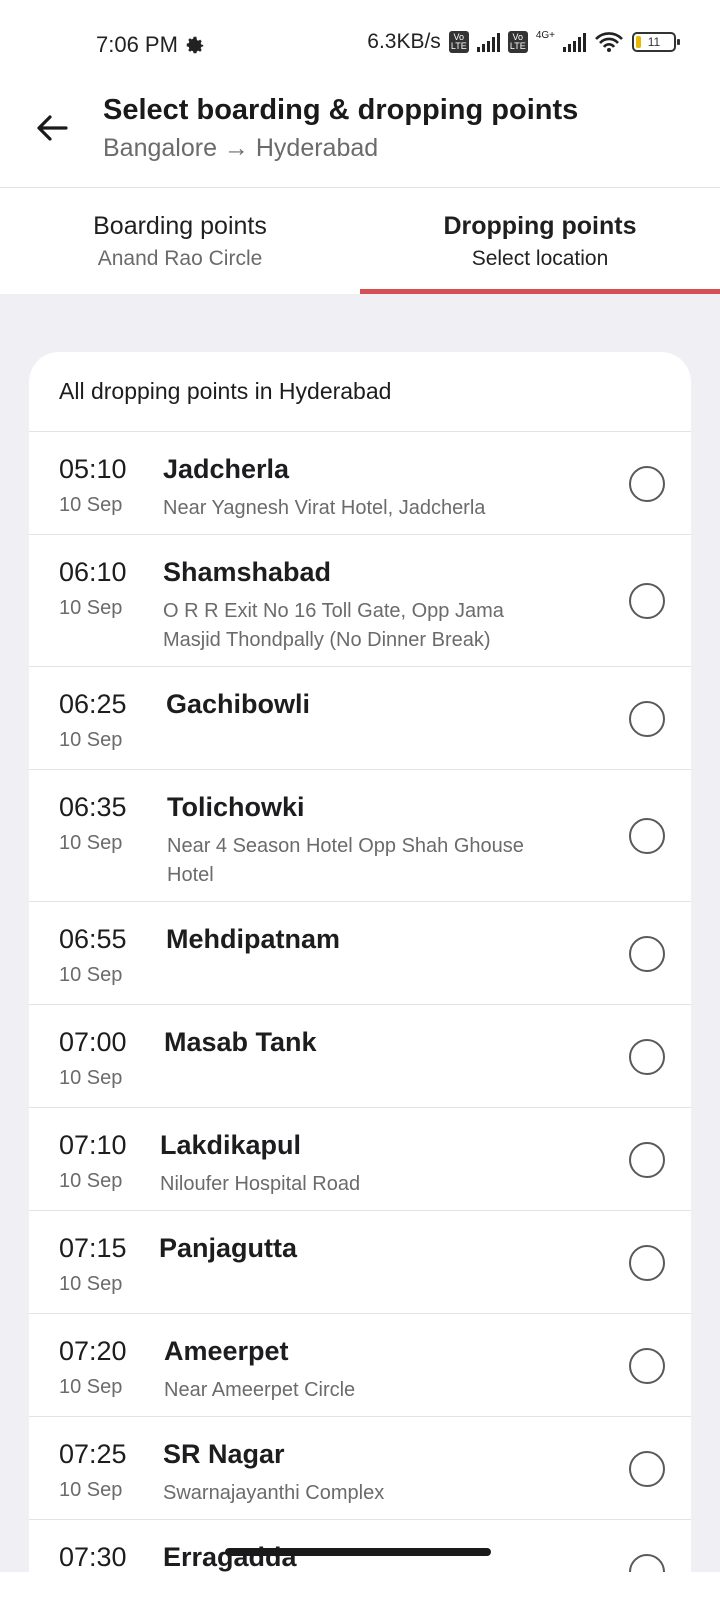  I want to click on drop-point-address: Niloufer Hospital Road, so click(260, 1184).